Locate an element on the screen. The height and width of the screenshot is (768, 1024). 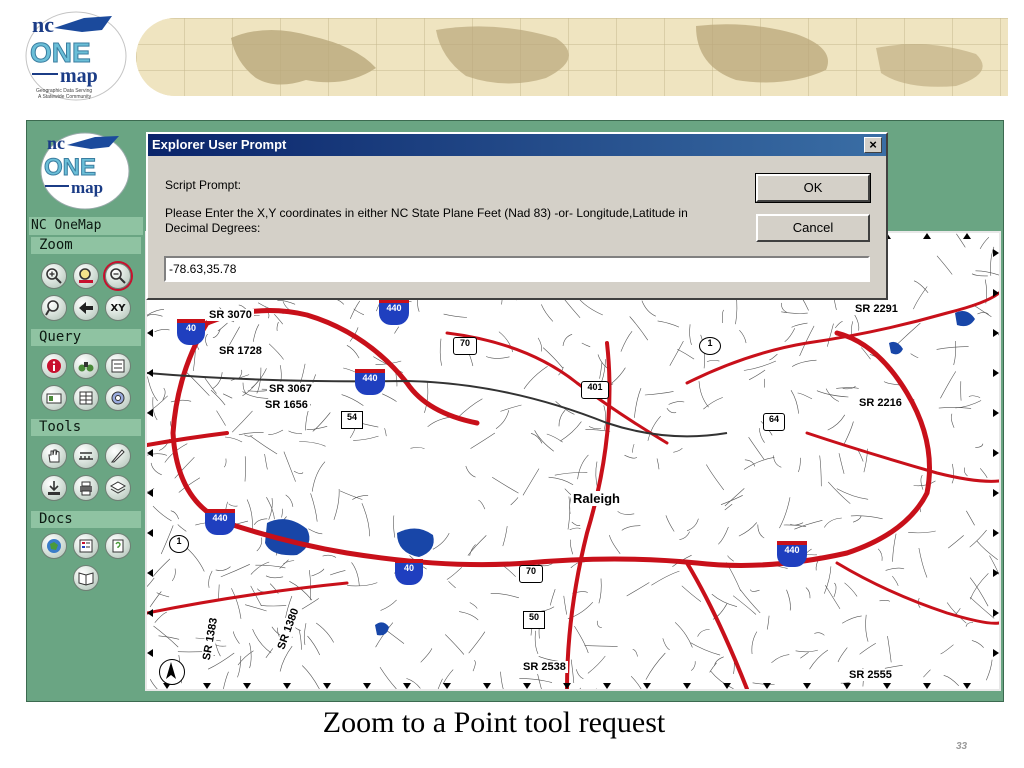
zoom-extent-icon is located at coordinates (86, 276).